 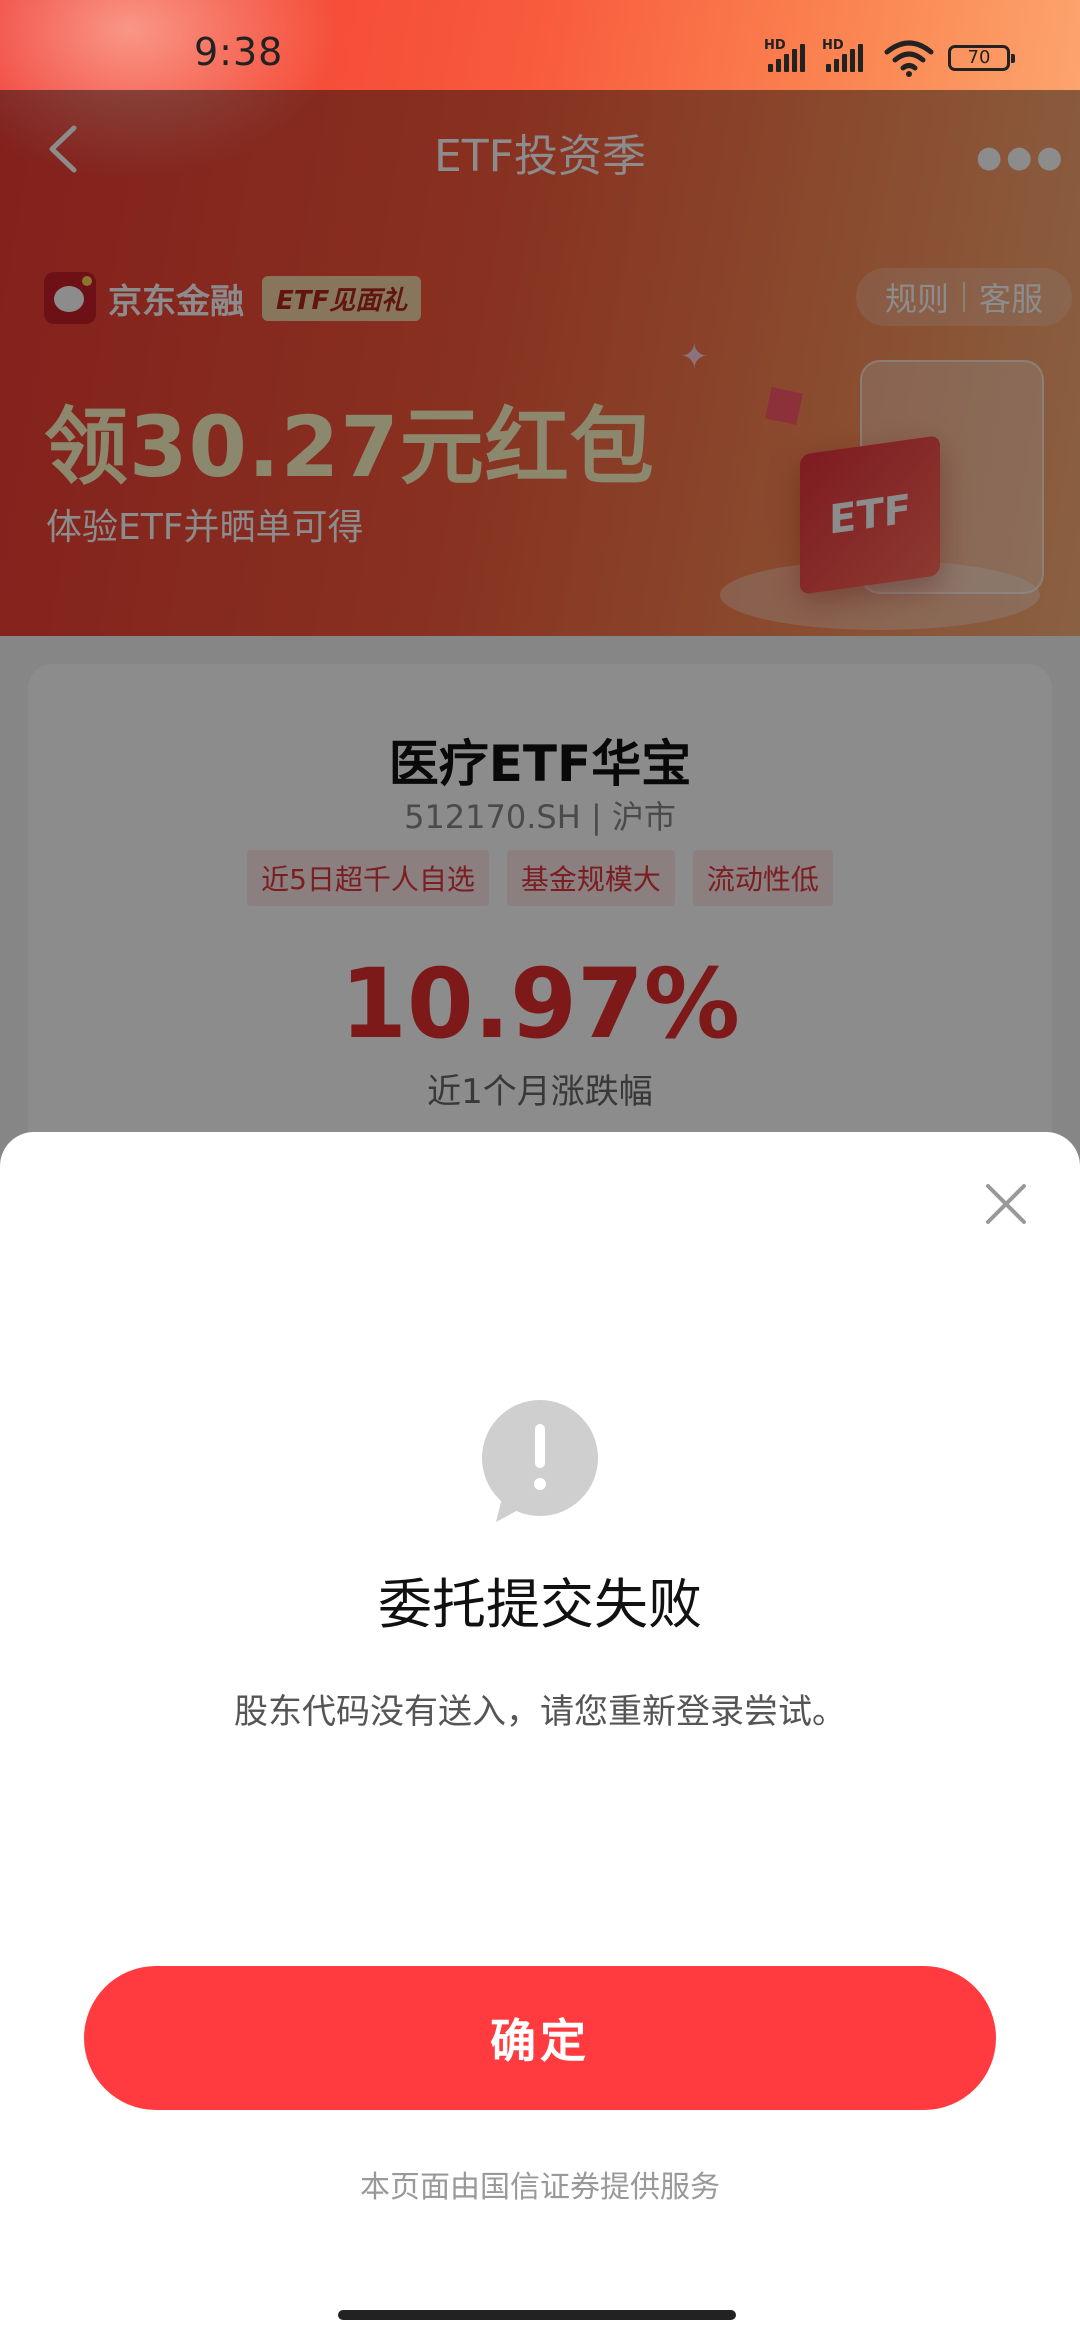 What do you see at coordinates (540, 1712) in the screenshot?
I see `error-message: 股东代码没有送入，请您重新登录尝试。` at bounding box center [540, 1712].